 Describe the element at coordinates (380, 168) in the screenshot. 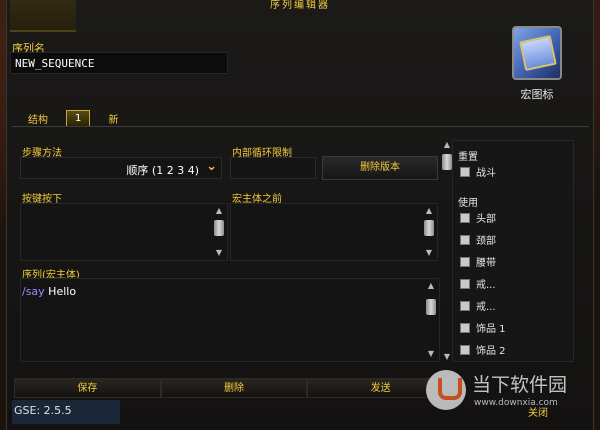

I see `delete-version-button: 删除版本` at that location.